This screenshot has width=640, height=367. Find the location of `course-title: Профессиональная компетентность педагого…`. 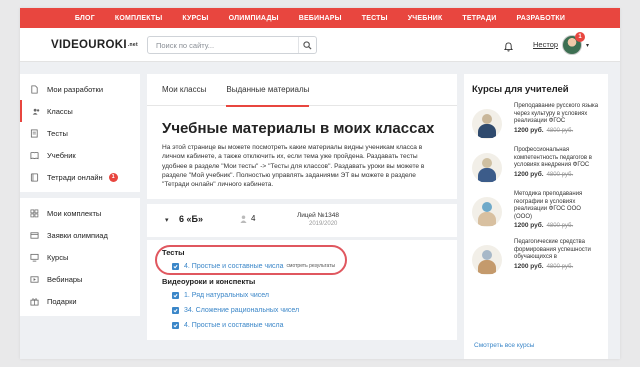

course-title: Профессиональная компетентность педагого… is located at coordinates (557, 158).